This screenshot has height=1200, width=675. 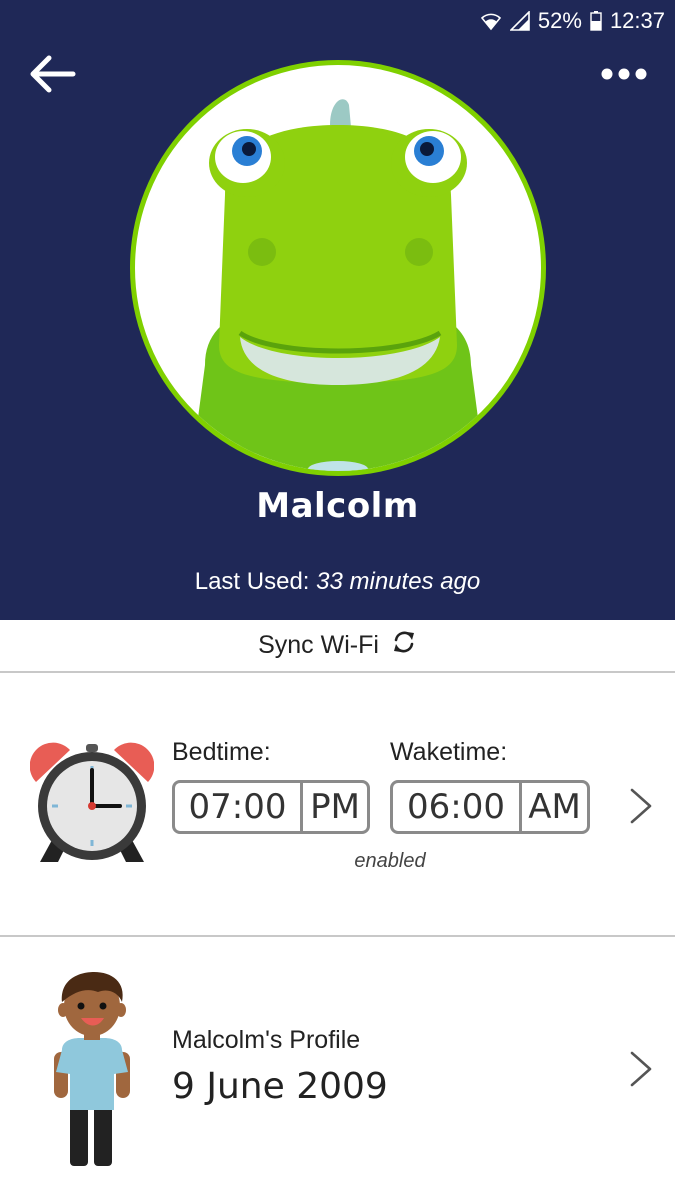 I want to click on more-horizontal-icon, so click(x=624, y=76).